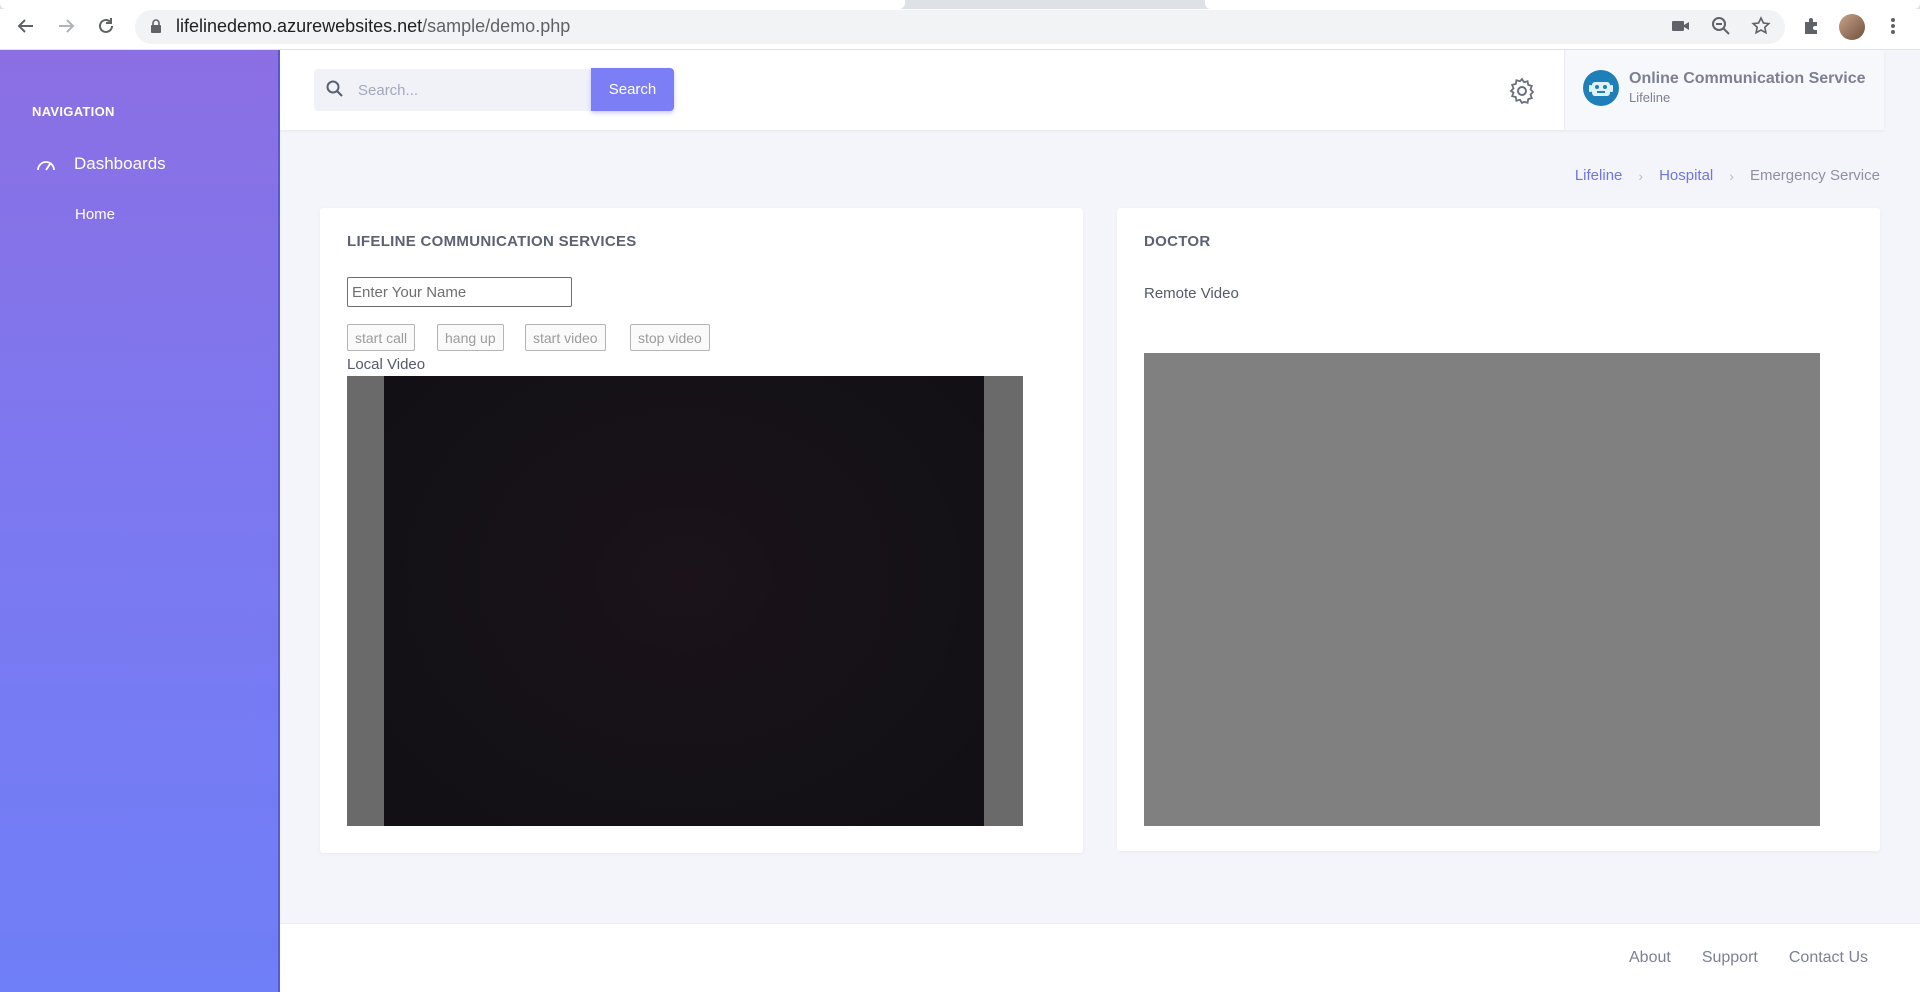 The image size is (1920, 992). What do you see at coordinates (960, 4) in the screenshot?
I see `tab-strip` at bounding box center [960, 4].